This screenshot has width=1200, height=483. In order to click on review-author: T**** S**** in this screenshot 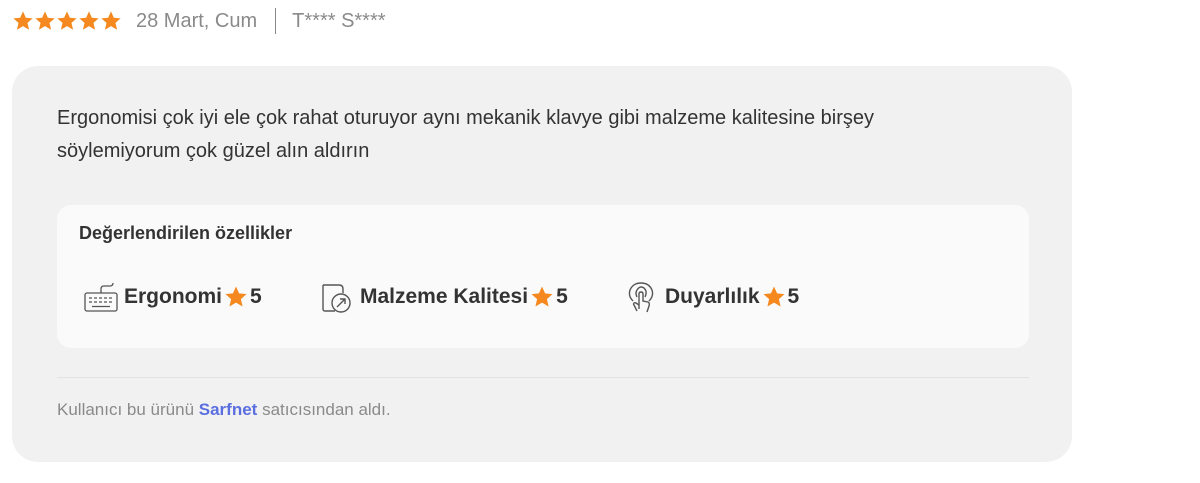, I will do `click(339, 20)`.